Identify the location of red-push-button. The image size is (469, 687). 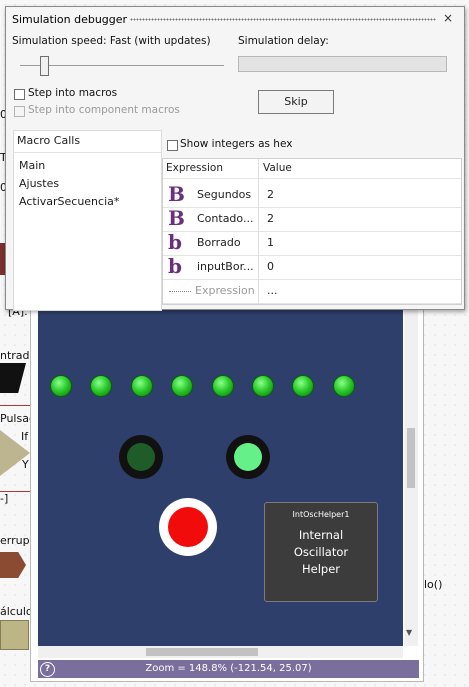
(188, 527).